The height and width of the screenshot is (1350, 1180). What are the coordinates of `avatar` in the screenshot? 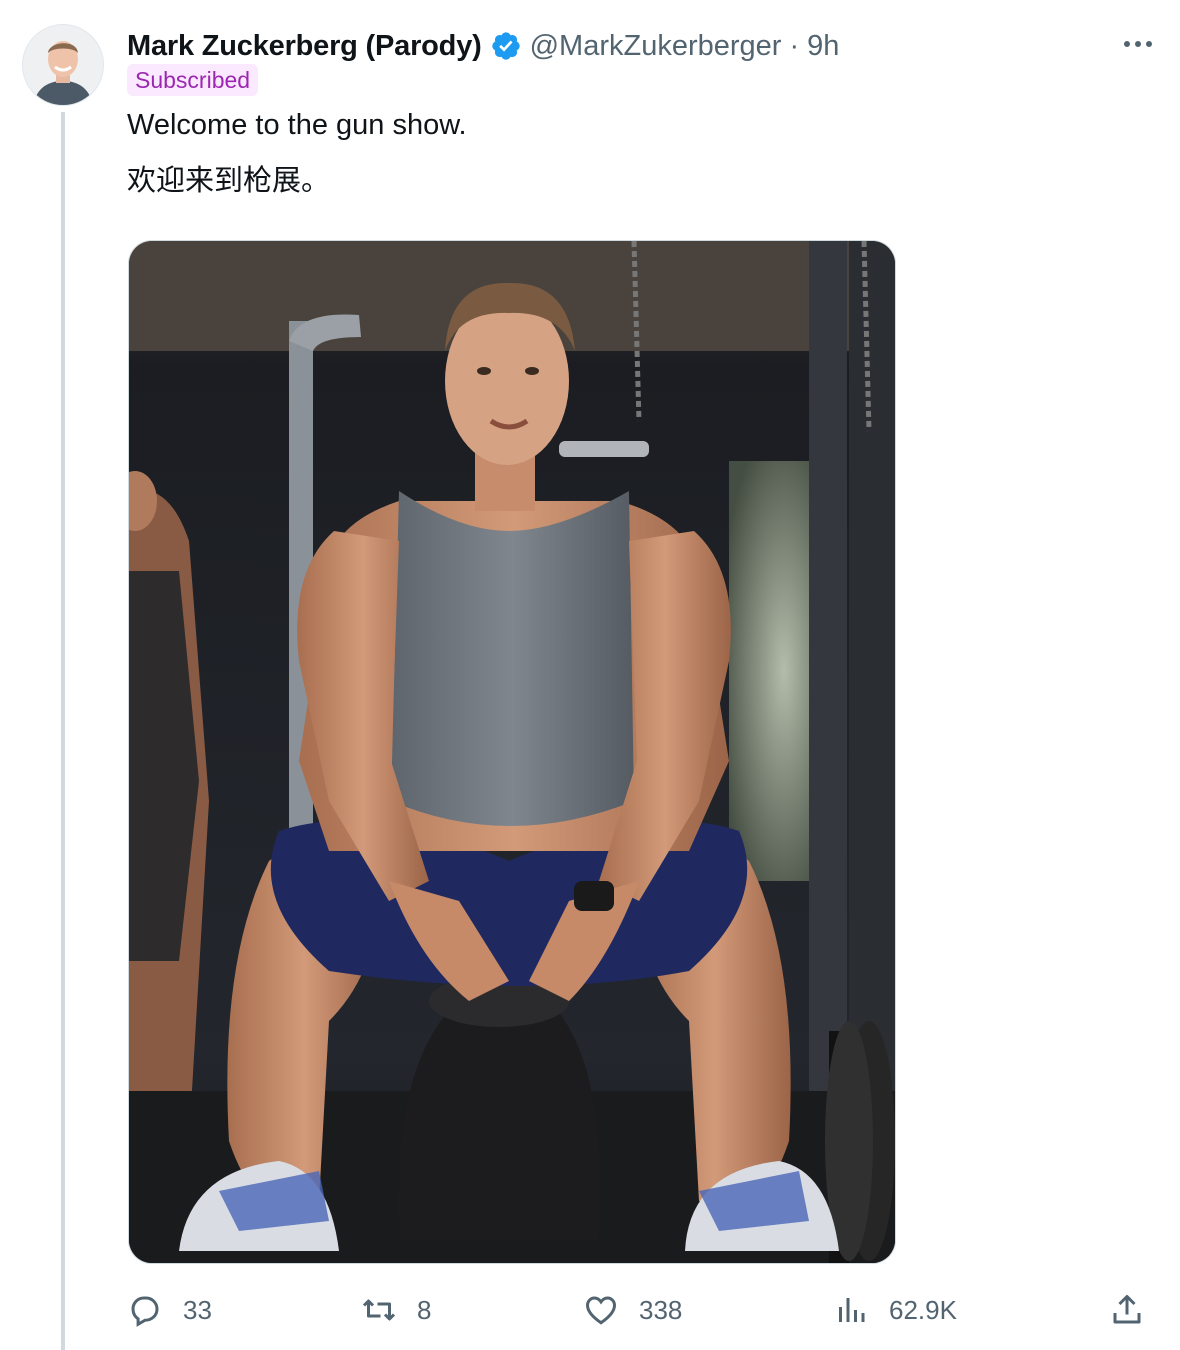 It's located at (63, 65).